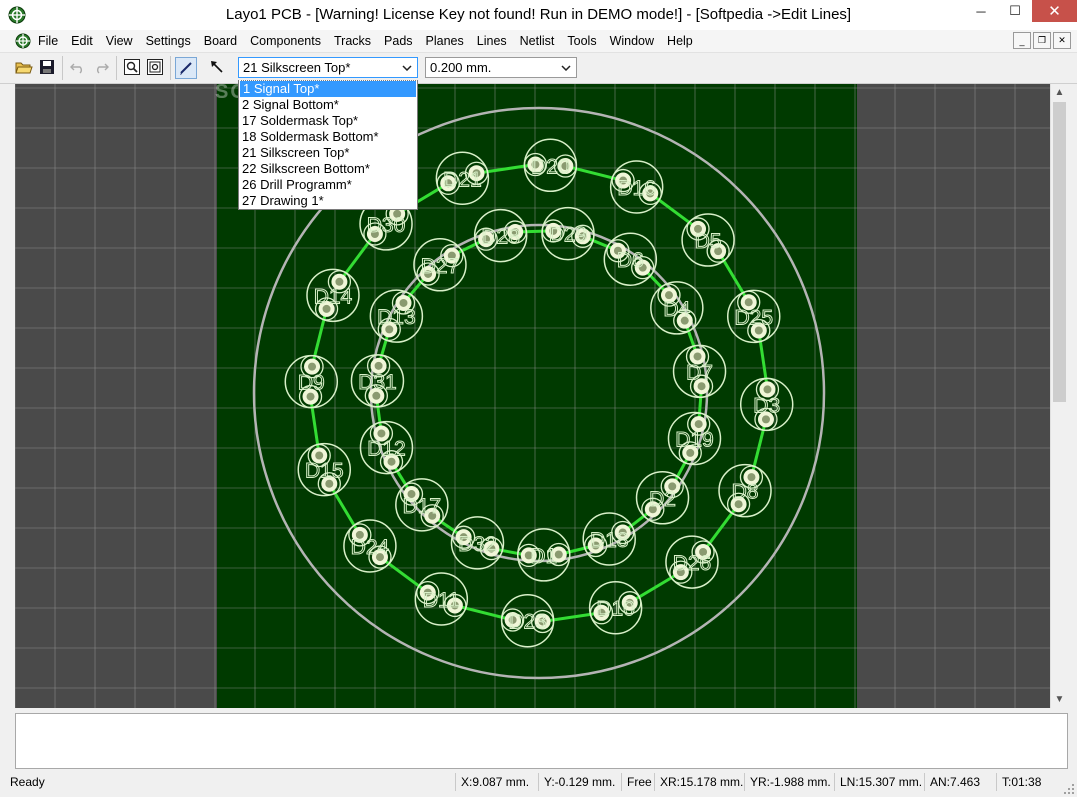 The width and height of the screenshot is (1077, 797). Describe the element at coordinates (698, 782) in the screenshot. I see `status-xr: XR:15.178 mm.` at that location.